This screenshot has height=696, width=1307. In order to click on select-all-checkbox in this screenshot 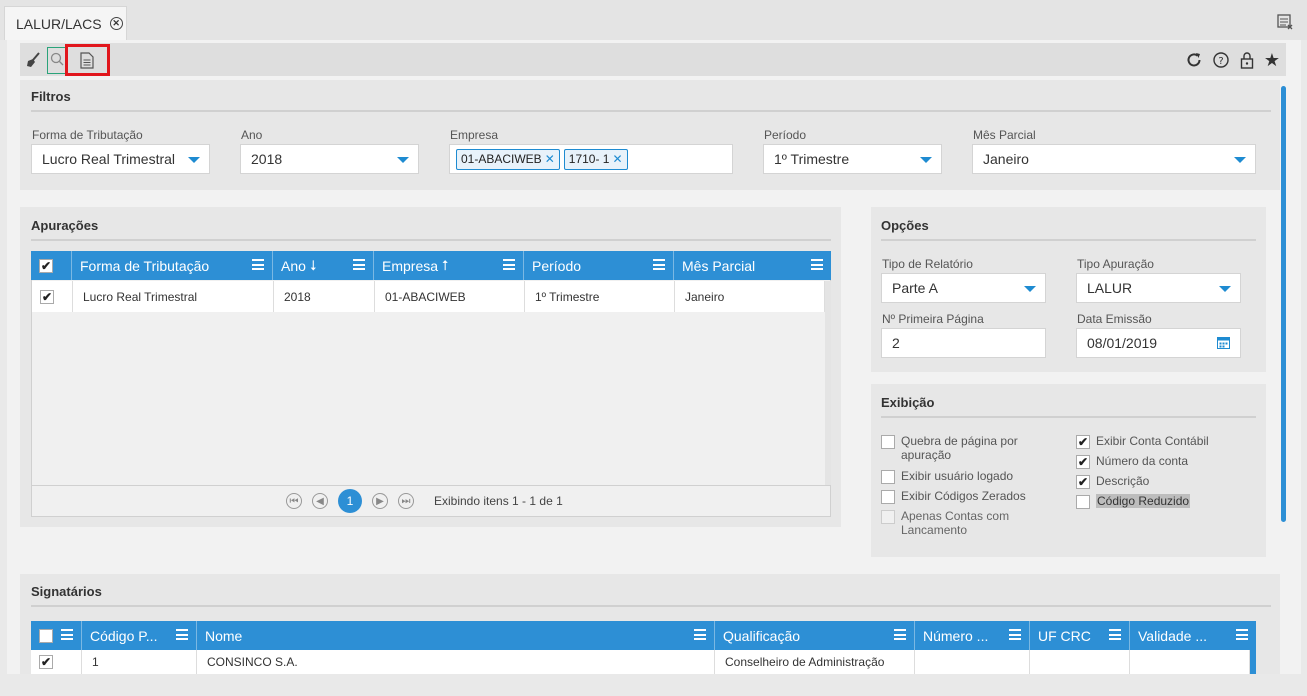, I will do `click(46, 635)`.